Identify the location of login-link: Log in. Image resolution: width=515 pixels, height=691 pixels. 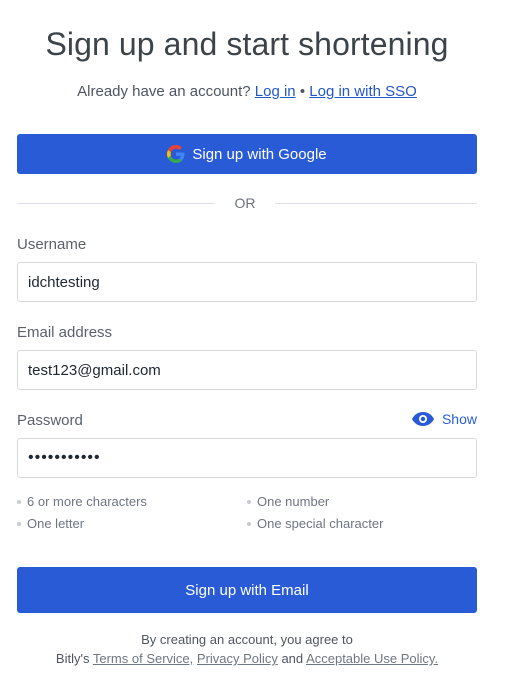
(275, 91).